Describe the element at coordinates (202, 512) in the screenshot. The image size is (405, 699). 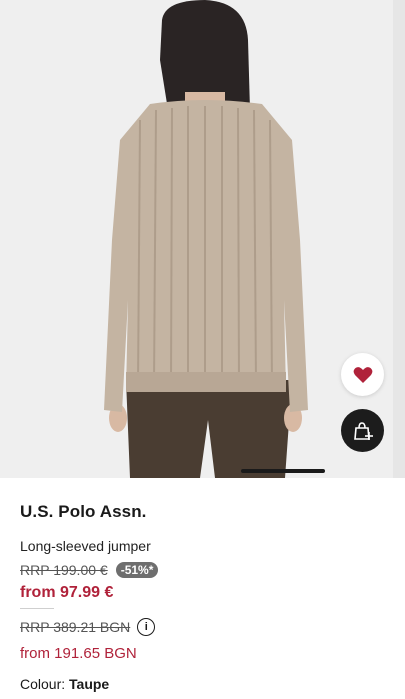
I see `brand-name: U.S. Polo Assn.` at that location.